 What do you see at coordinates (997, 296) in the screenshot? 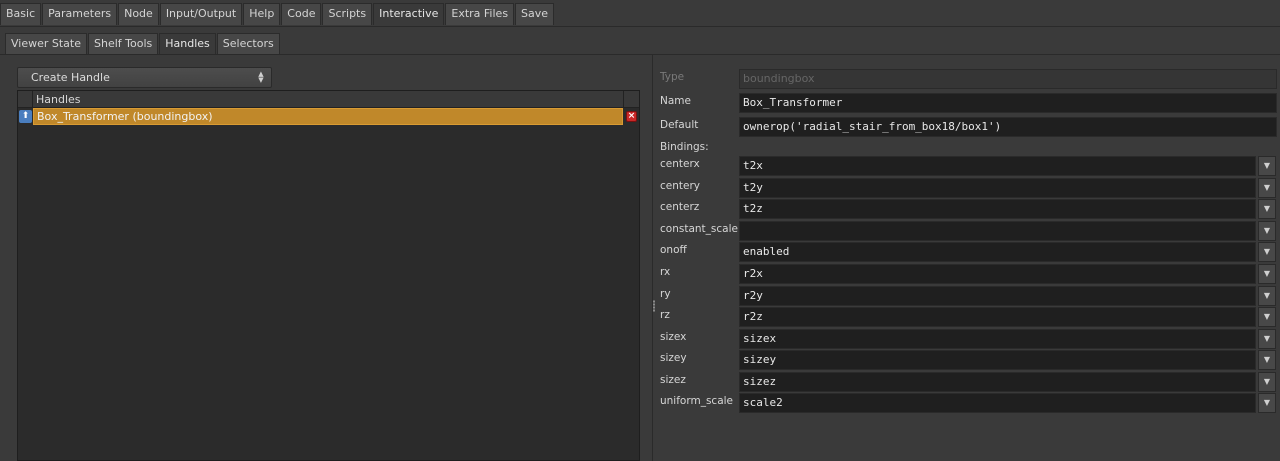
I see `binding-field: r2y` at bounding box center [997, 296].